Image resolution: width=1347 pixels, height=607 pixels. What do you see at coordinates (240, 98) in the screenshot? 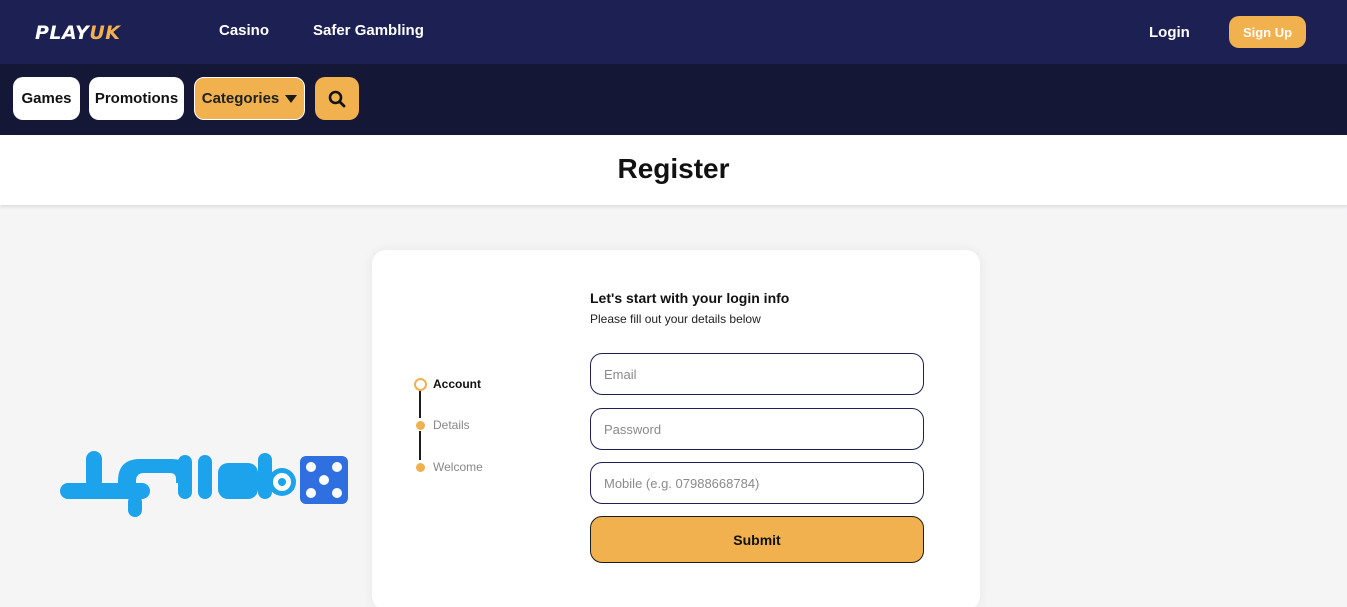
I see `categories-label: Categories` at bounding box center [240, 98].